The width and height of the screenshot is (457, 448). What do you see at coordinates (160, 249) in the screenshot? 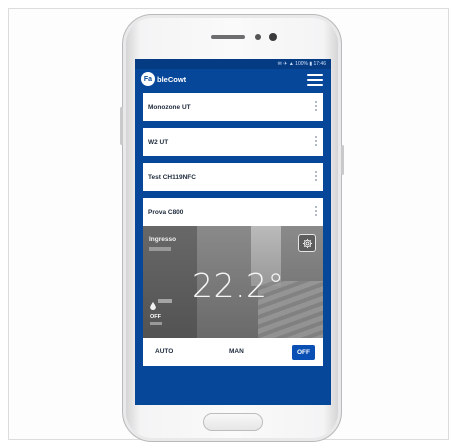
I see `room-subtitle-placeholder` at bounding box center [160, 249].